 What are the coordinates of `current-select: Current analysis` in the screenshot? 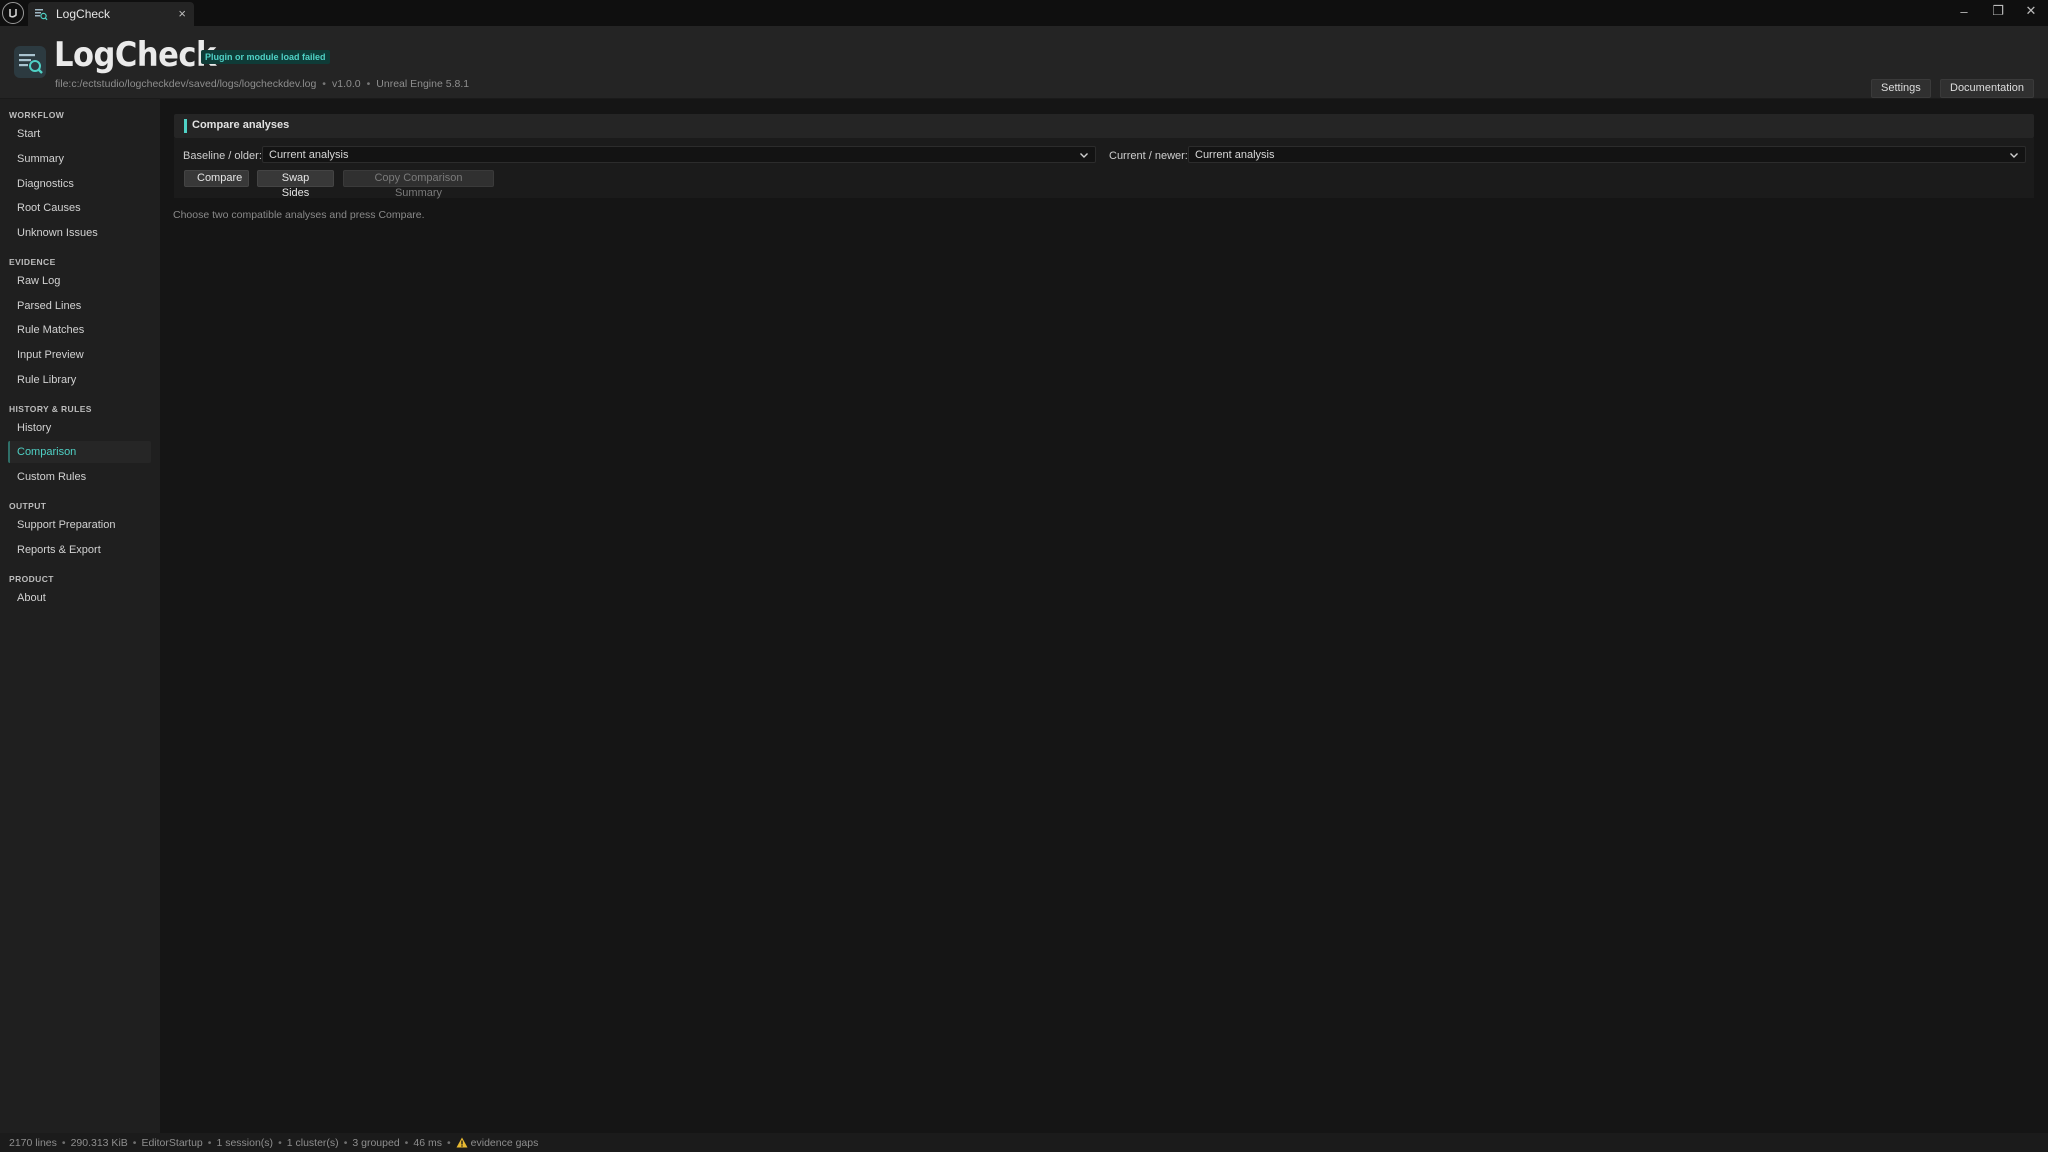 It's located at (1607, 154).